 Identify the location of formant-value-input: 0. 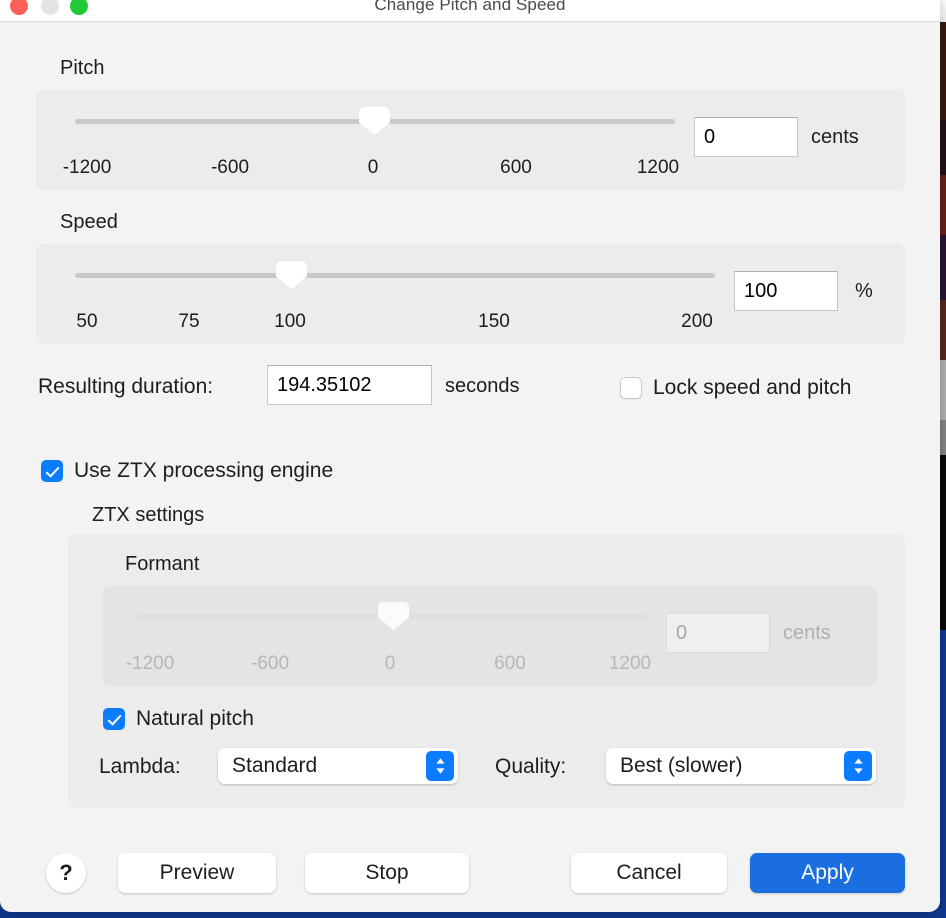
(718, 633).